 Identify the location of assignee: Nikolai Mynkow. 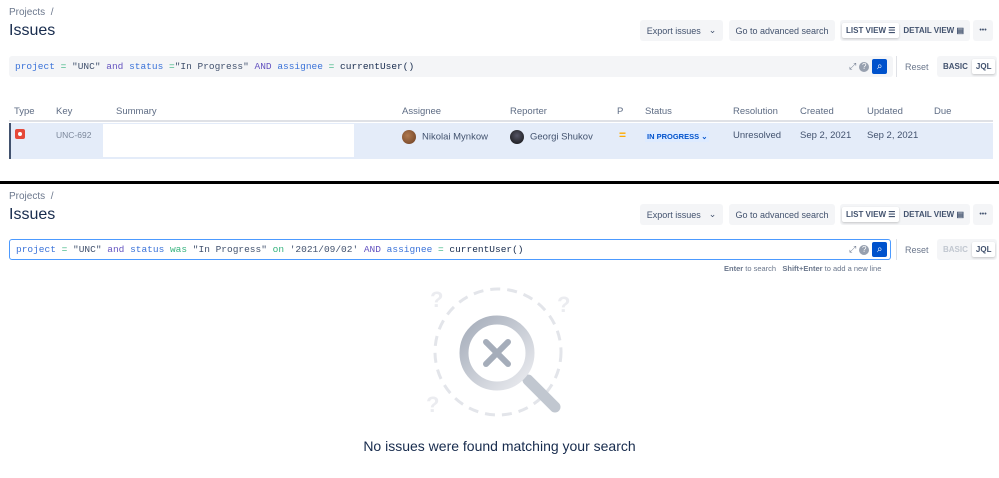
(445, 137).